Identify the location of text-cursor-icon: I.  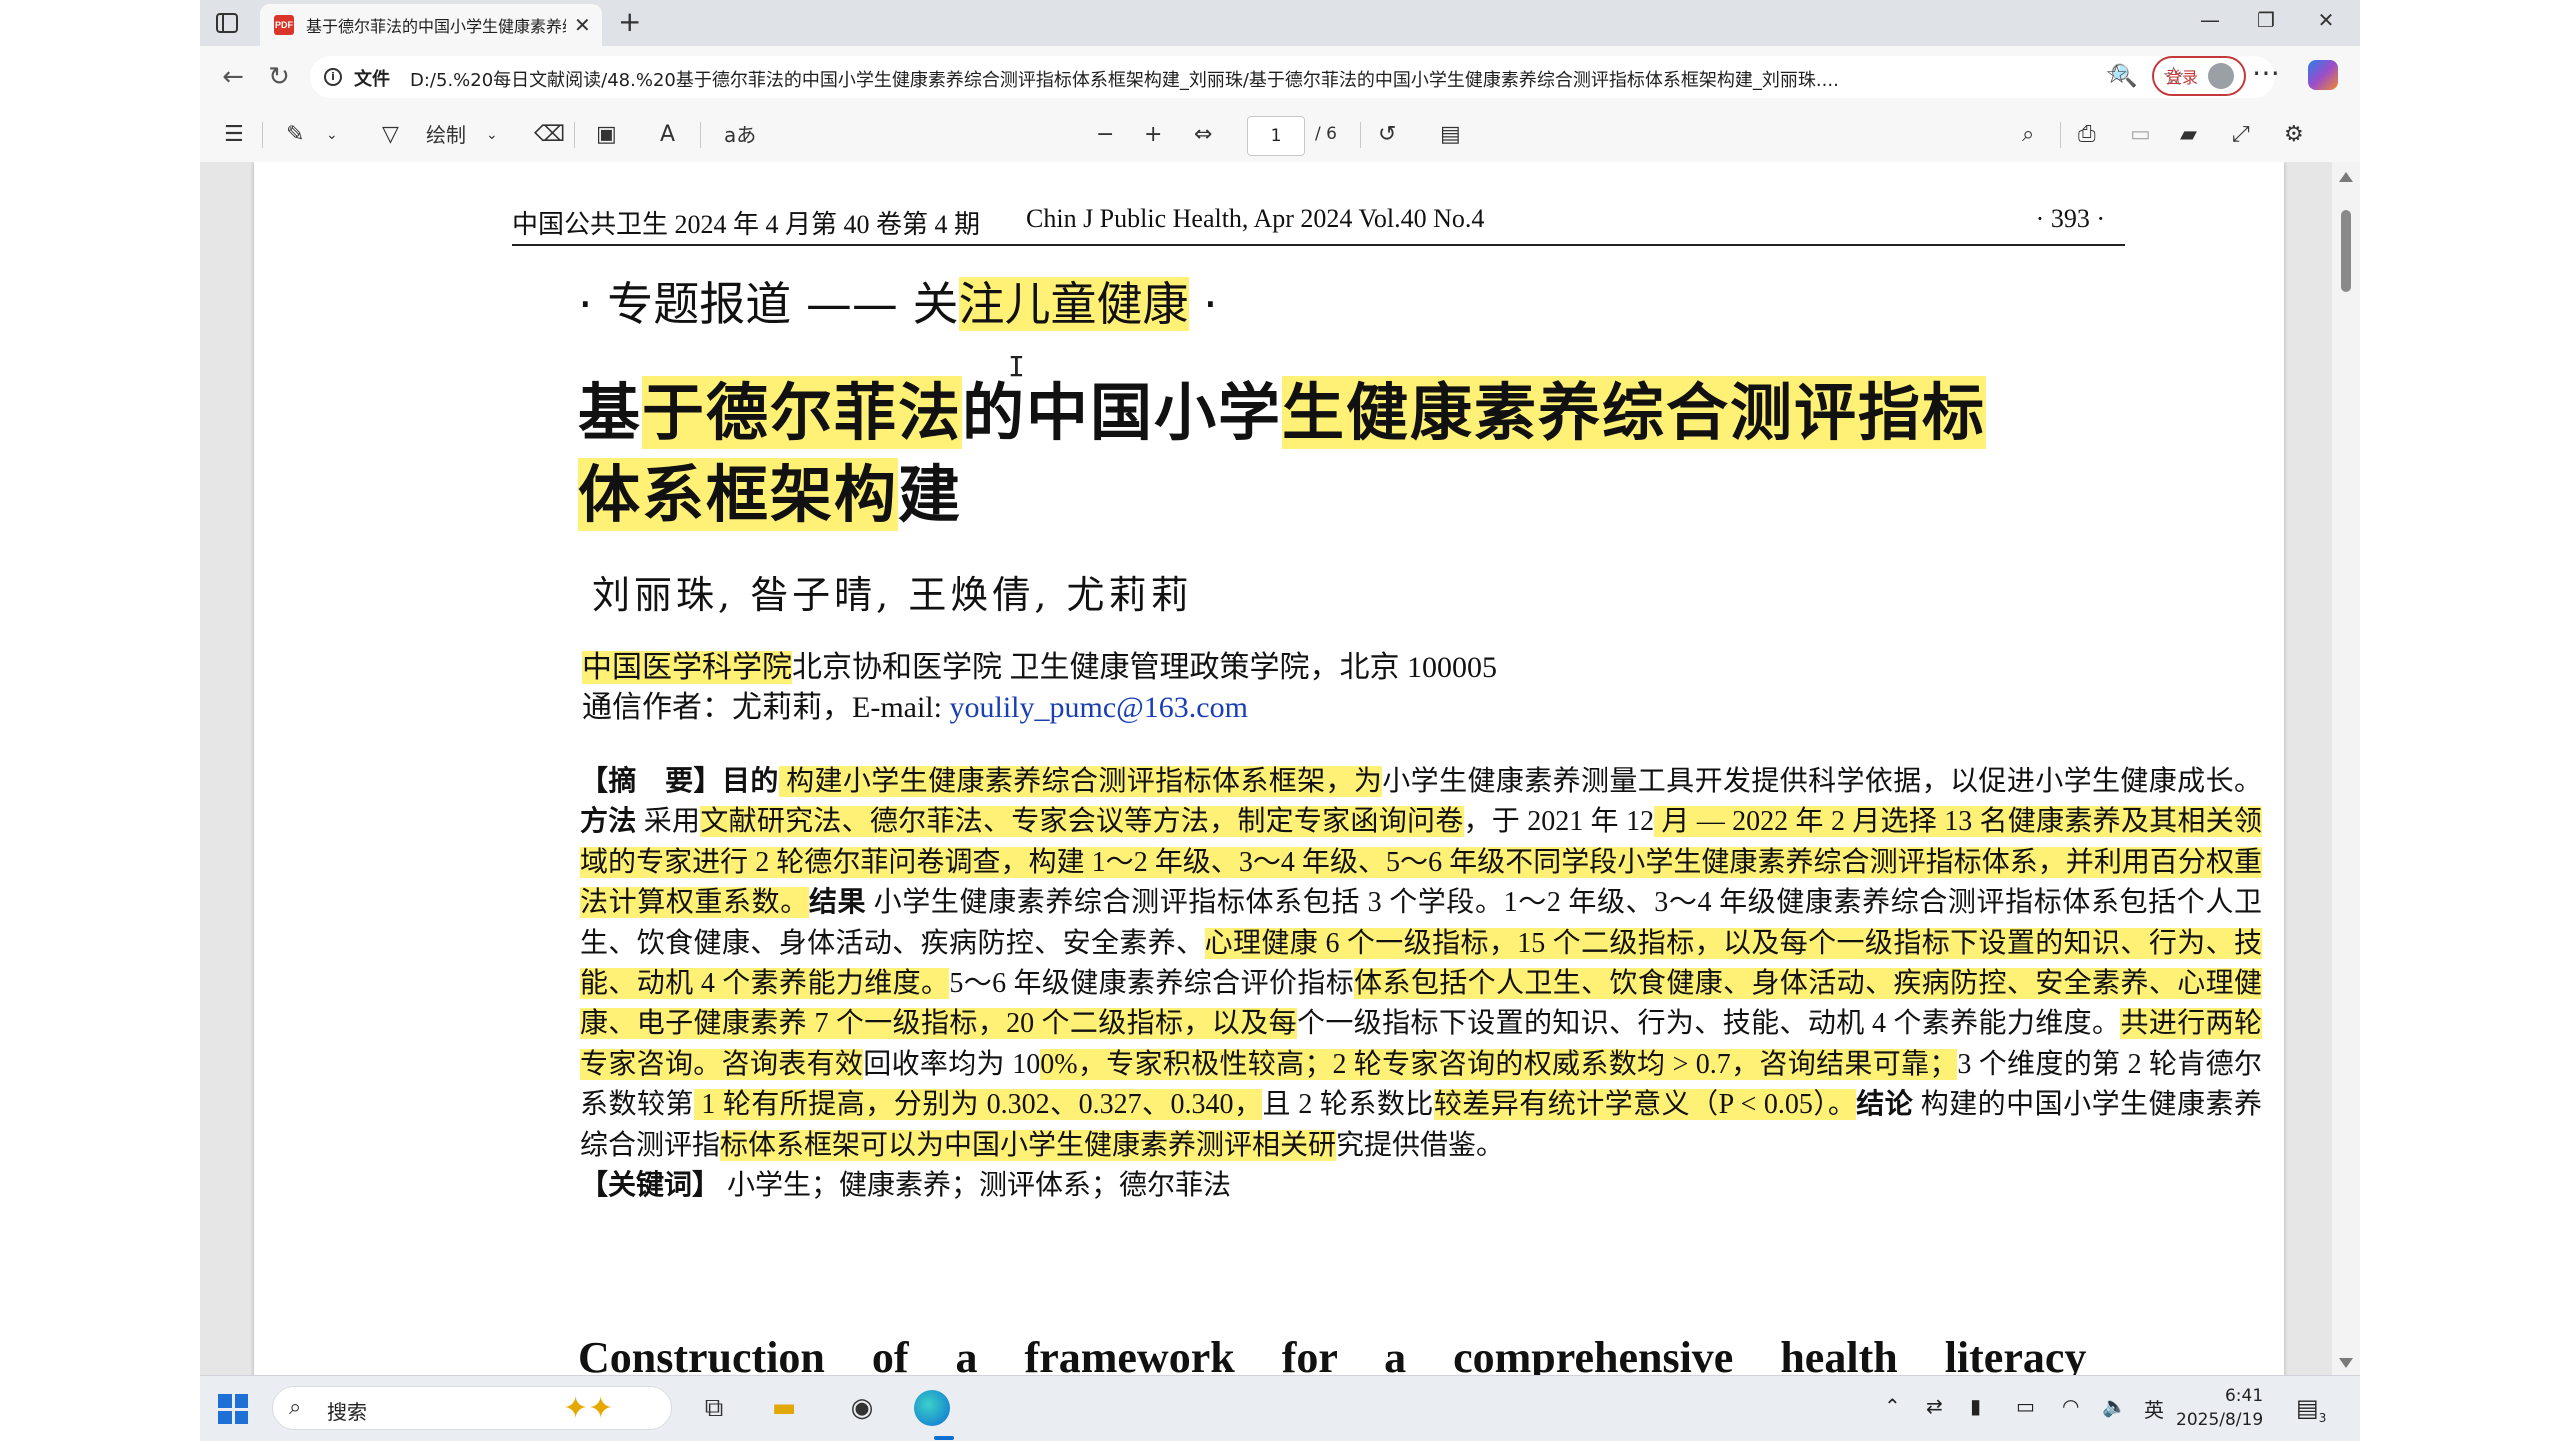
(1016, 366).